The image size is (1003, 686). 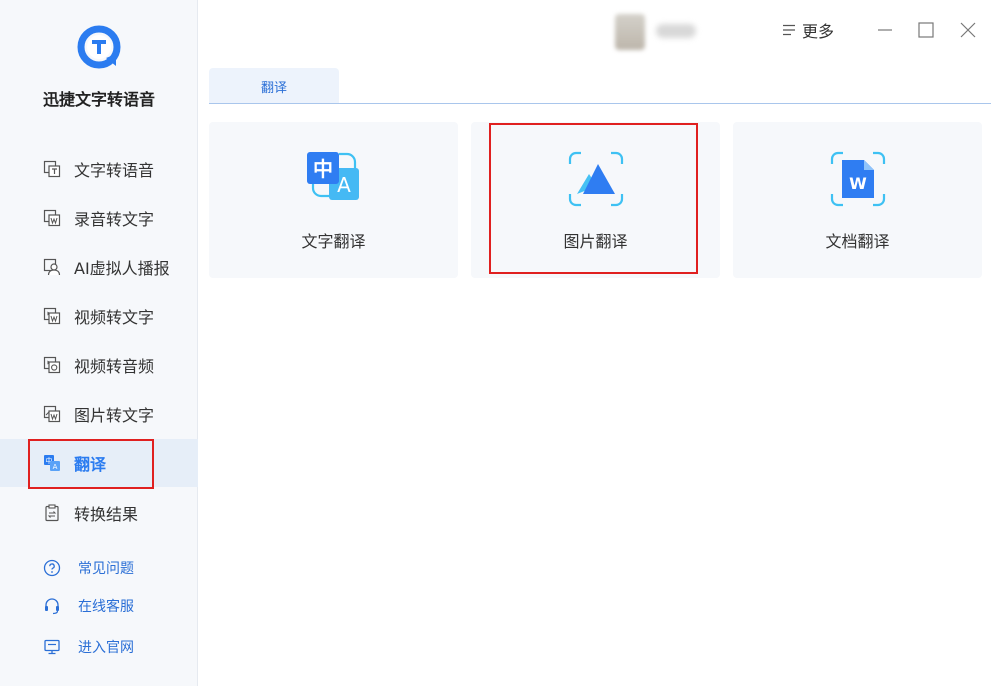 What do you see at coordinates (52, 647) in the screenshot?
I see `monitor-icon` at bounding box center [52, 647].